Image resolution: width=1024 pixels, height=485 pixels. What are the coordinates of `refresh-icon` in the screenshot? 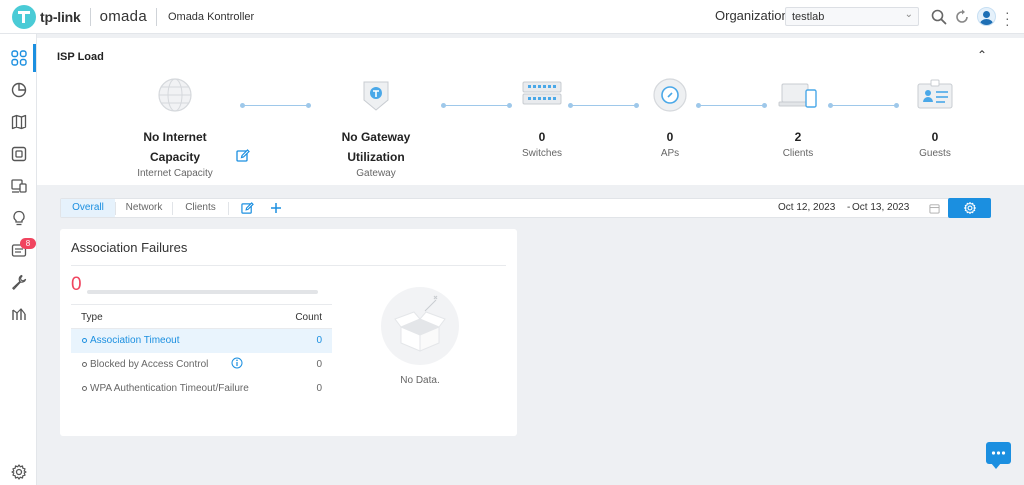 It's located at (962, 17).